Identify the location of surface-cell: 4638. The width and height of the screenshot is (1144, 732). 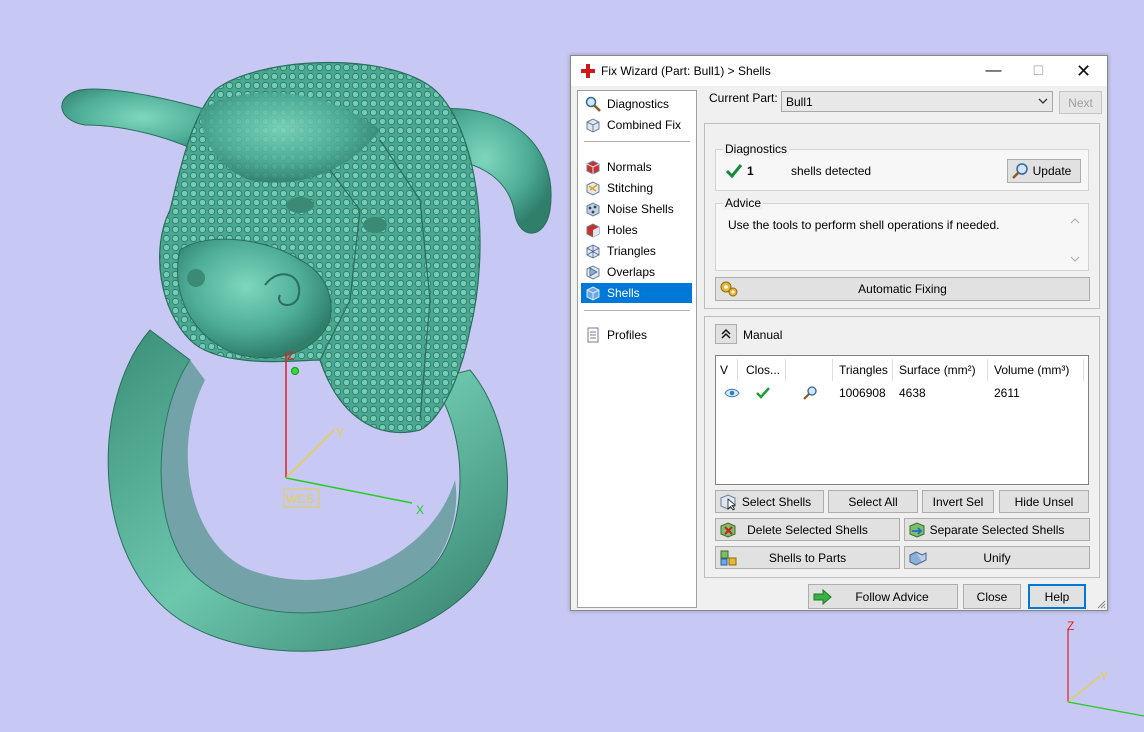
(912, 393).